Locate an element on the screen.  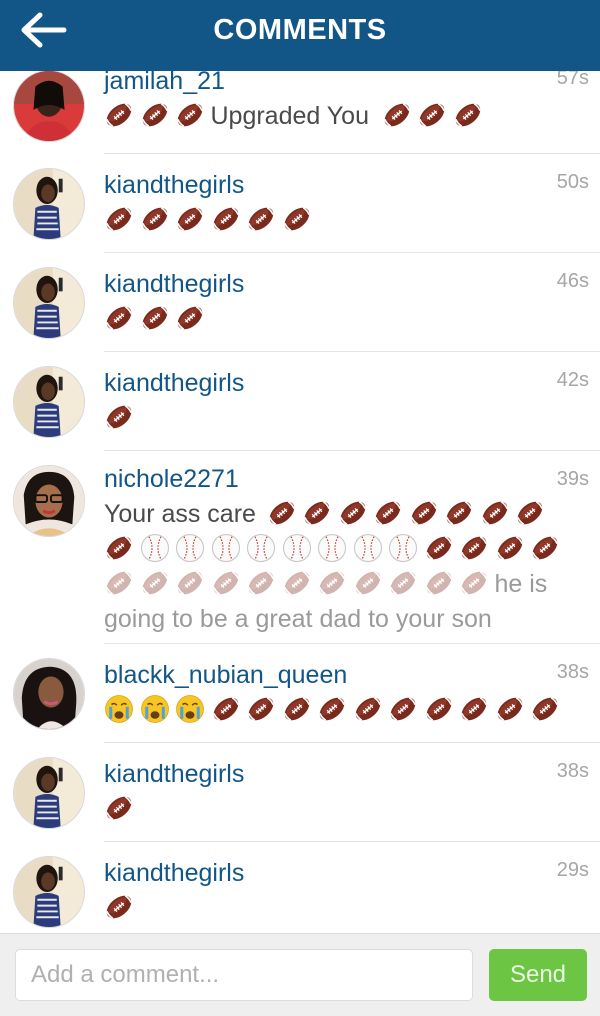
top-navigation-bar: COMMENTS is located at coordinates (300, 35).